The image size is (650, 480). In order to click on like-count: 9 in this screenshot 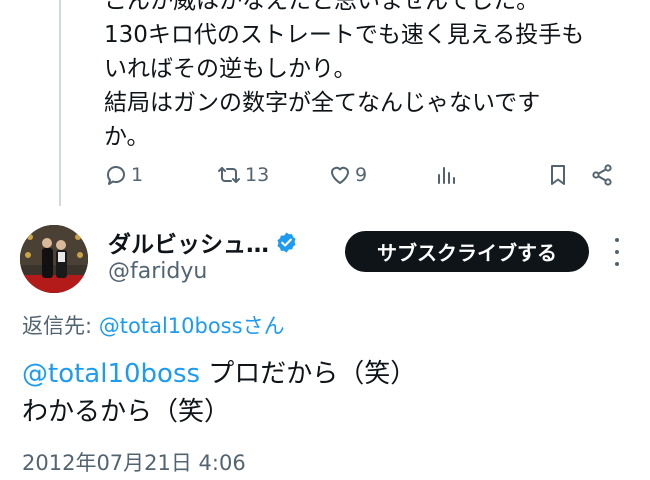, I will do `click(361, 175)`.